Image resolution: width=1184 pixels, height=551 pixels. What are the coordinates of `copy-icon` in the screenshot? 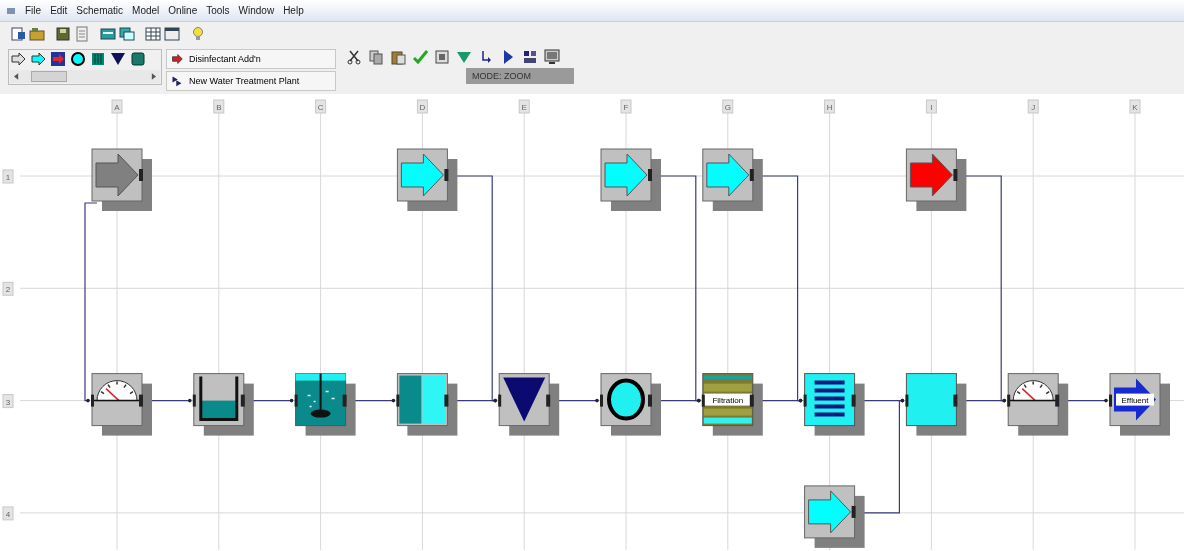 It's located at (376, 57).